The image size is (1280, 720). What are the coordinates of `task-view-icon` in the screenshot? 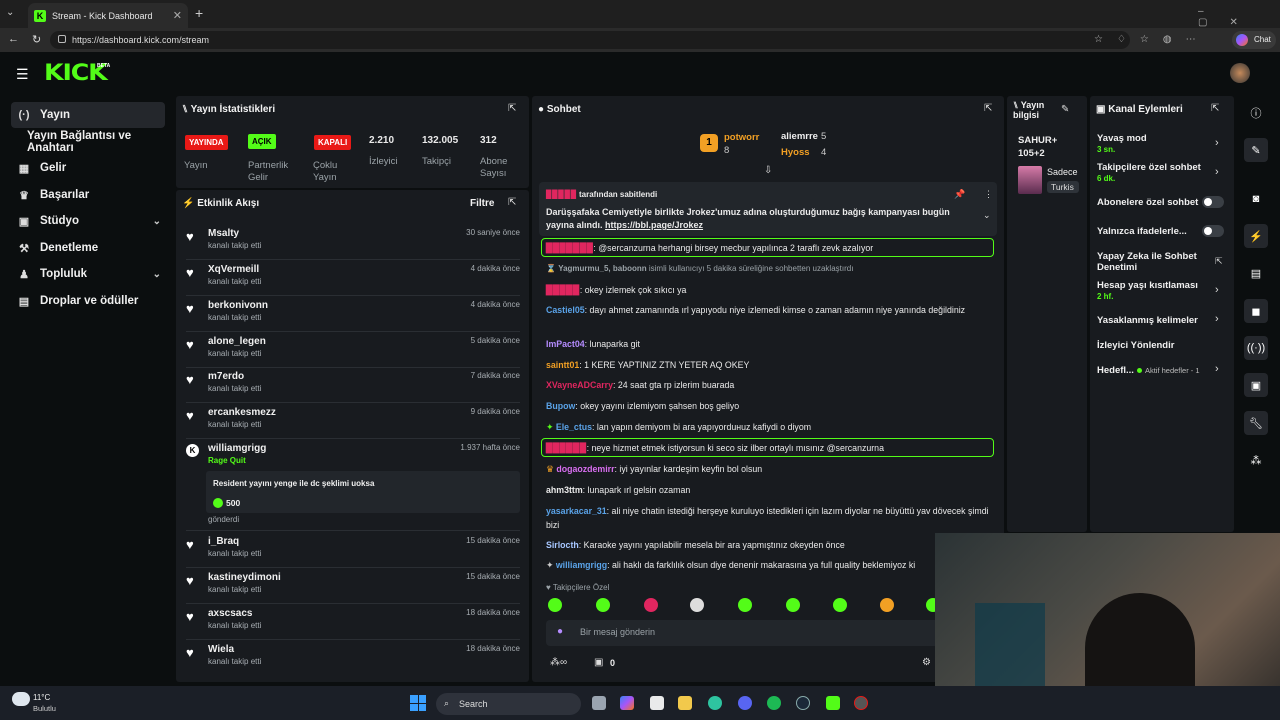 It's located at (599, 703).